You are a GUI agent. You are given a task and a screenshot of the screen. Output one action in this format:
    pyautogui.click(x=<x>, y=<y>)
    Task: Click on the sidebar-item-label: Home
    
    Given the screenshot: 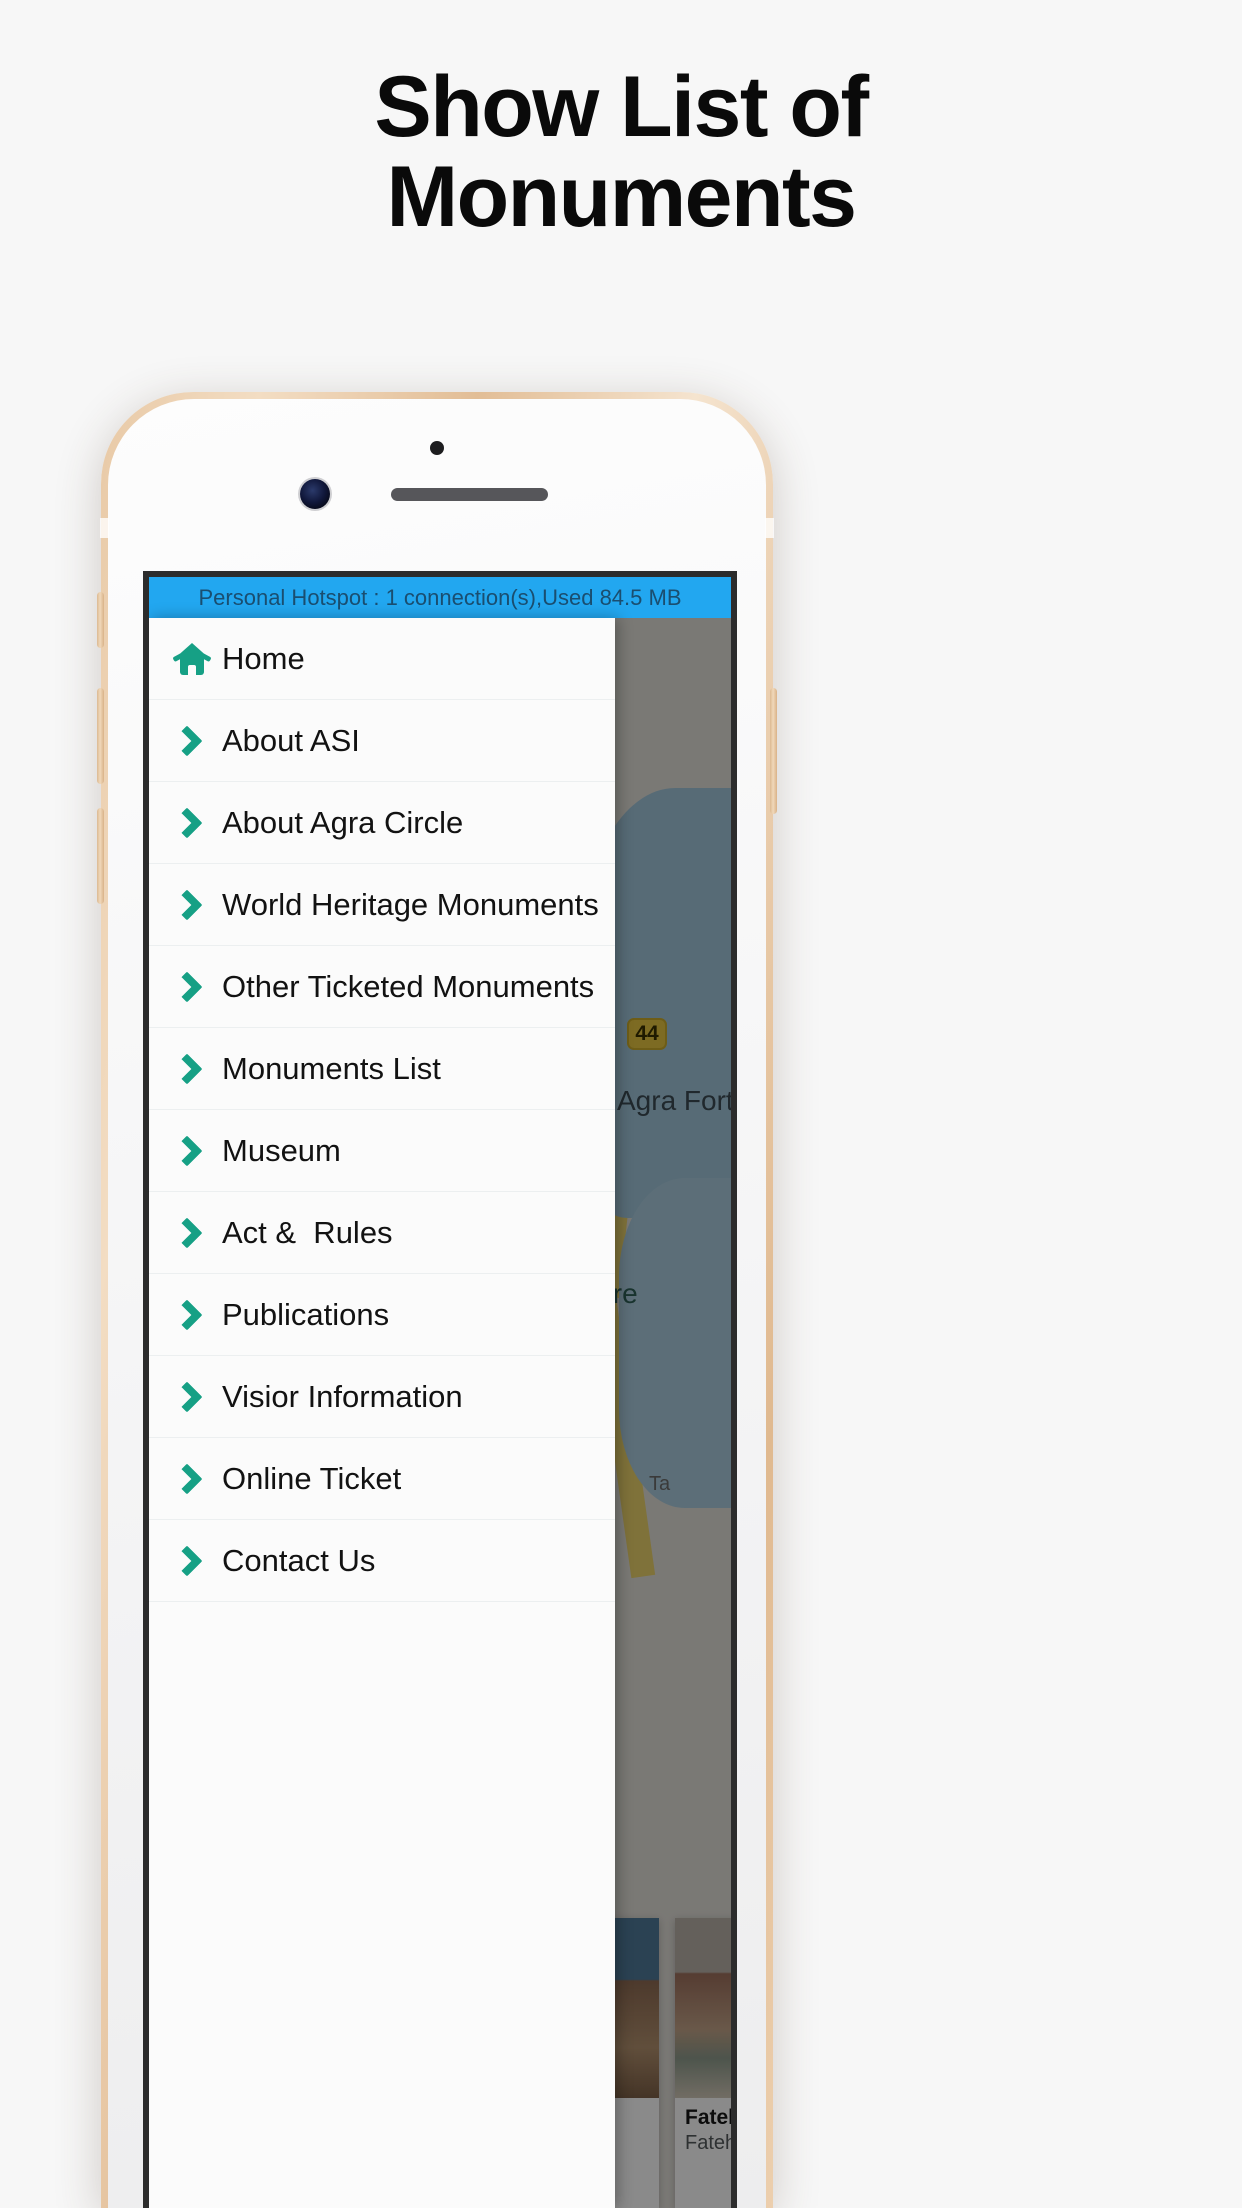 What is the action you would take?
    pyautogui.click(x=263, y=658)
    